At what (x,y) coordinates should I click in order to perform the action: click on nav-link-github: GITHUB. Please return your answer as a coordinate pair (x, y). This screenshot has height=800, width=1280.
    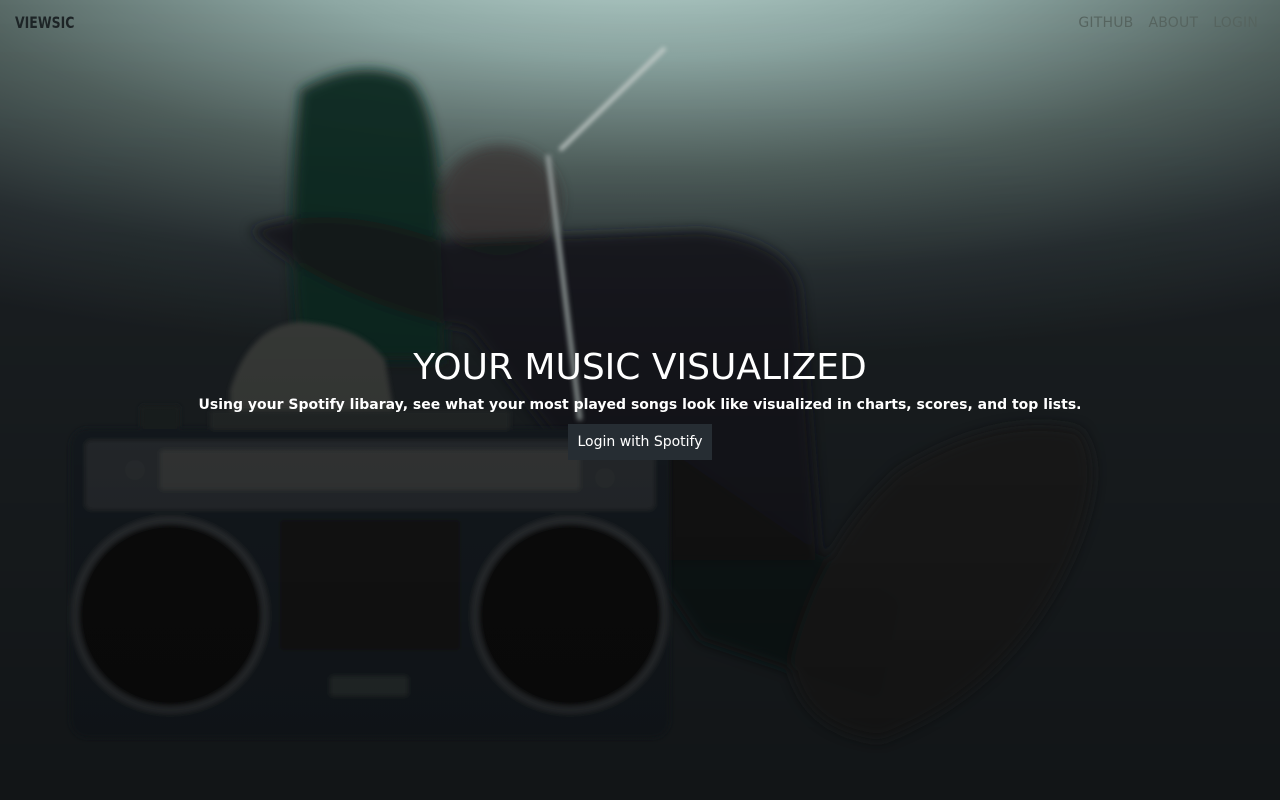
    Looking at the image, I should click on (1105, 23).